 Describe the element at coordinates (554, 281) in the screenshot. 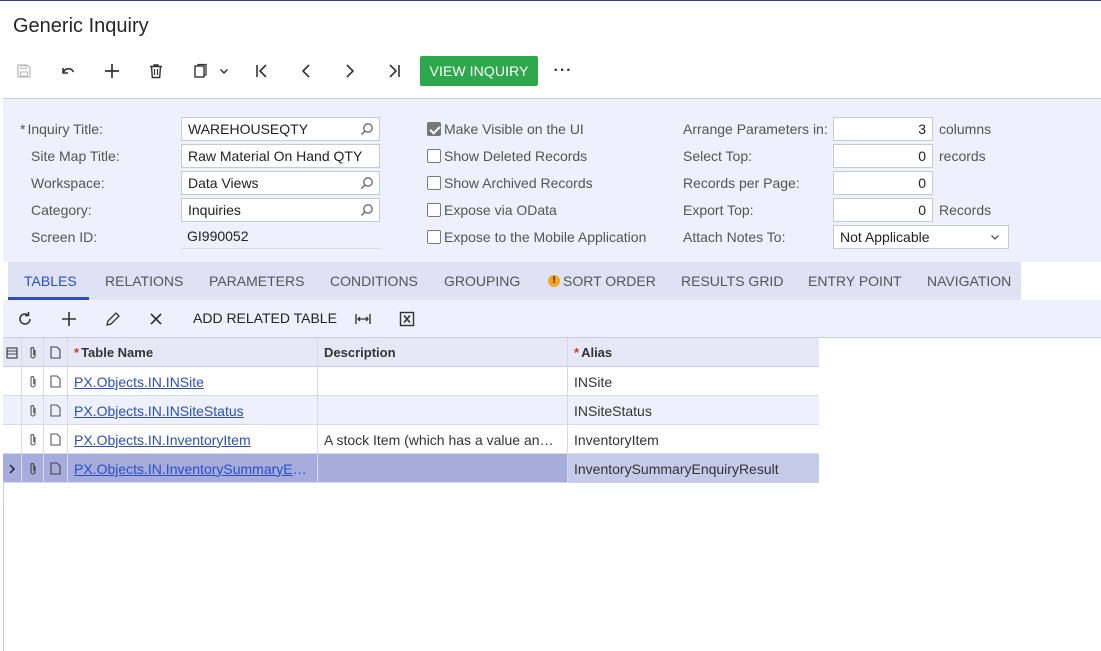

I see `warning-icon: !` at that location.